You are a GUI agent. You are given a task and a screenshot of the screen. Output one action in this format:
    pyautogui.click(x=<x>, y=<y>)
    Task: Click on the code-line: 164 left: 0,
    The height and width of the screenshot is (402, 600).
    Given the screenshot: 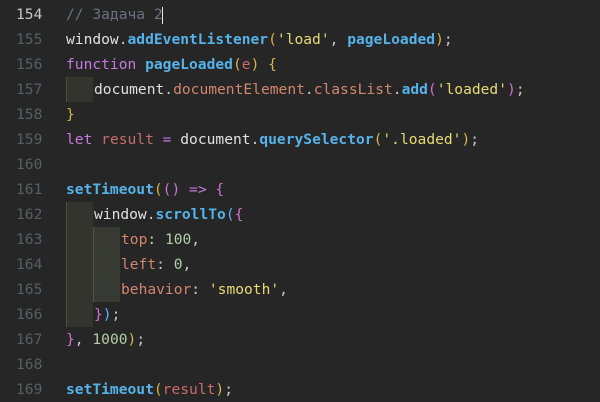 What is the action you would take?
    pyautogui.click(x=300, y=264)
    